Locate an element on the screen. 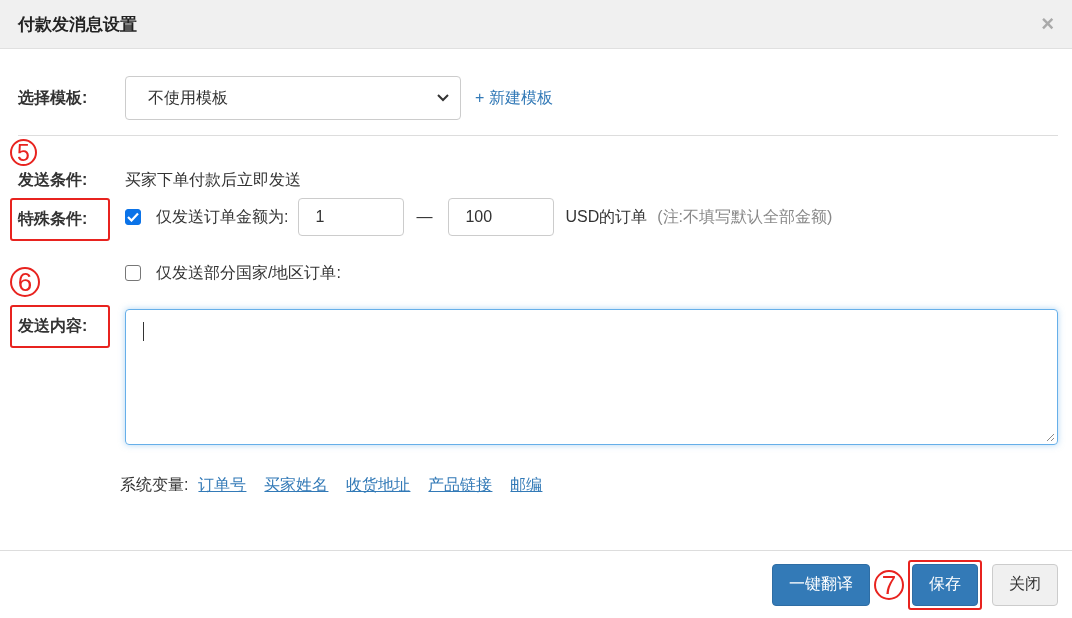 Image resolution: width=1072 pixels, height=618 pixels. variable-link: 买家姓名 is located at coordinates (296, 485).